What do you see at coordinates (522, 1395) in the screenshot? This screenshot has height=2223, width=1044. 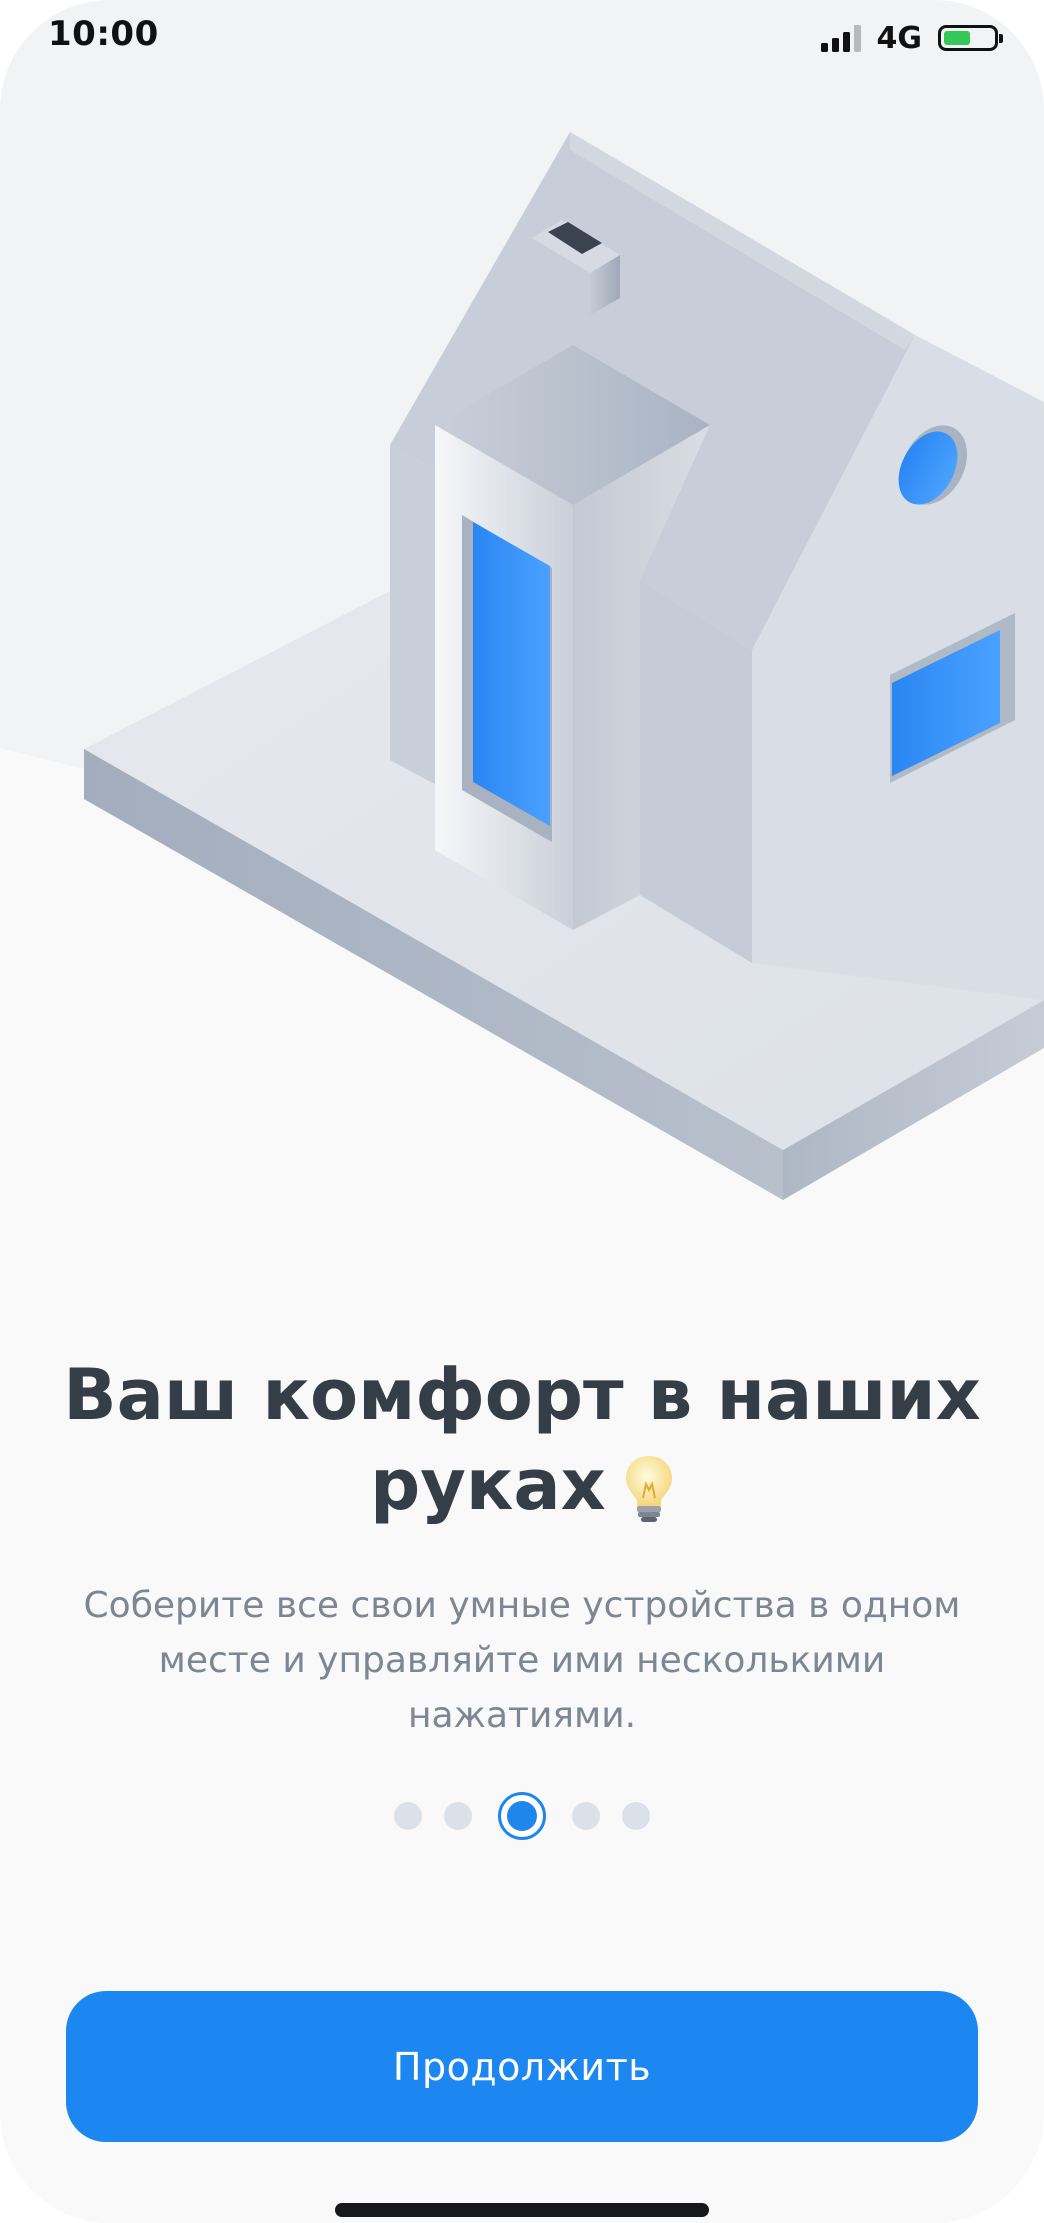 I see `title-line-1: Ваш комфорт в наших` at bounding box center [522, 1395].